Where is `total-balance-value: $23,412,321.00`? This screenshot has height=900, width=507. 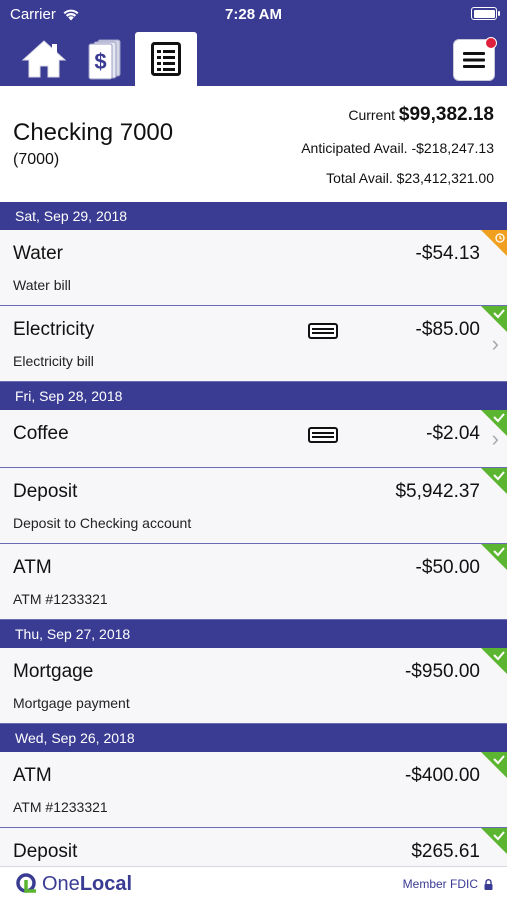 total-balance-value: $23,412,321.00 is located at coordinates (445, 178).